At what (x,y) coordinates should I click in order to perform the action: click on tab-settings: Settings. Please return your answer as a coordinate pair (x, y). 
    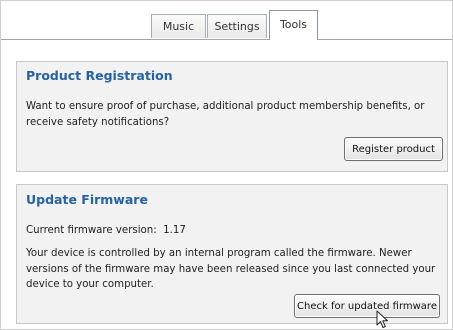
    Looking at the image, I should click on (237, 26).